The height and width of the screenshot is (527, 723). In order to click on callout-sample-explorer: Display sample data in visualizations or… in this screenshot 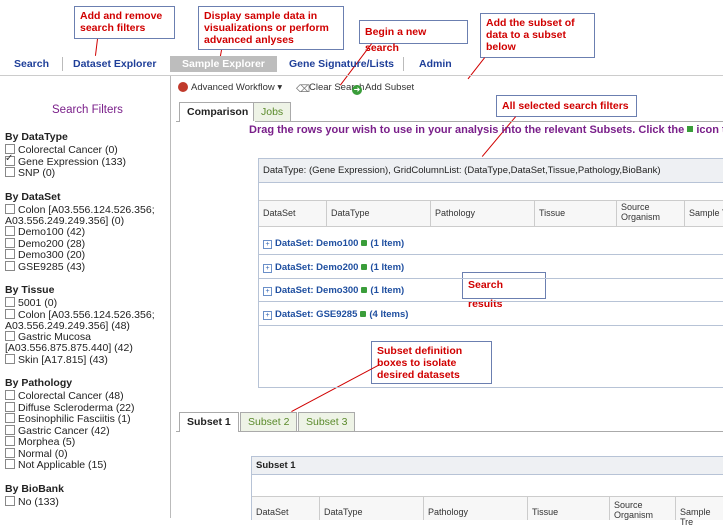, I will do `click(271, 28)`.